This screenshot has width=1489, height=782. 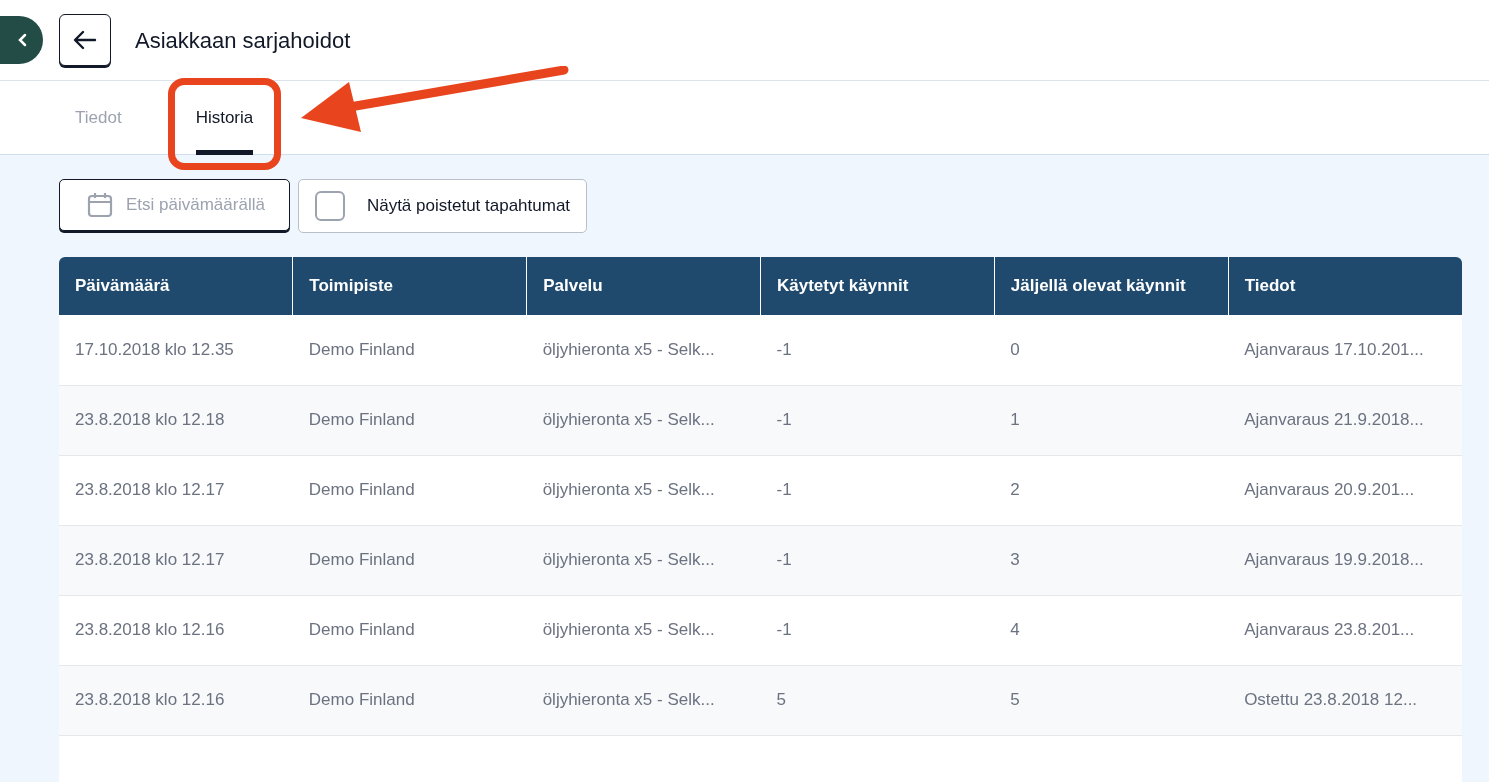 I want to click on column-header: Päivämäärä, so click(x=176, y=286).